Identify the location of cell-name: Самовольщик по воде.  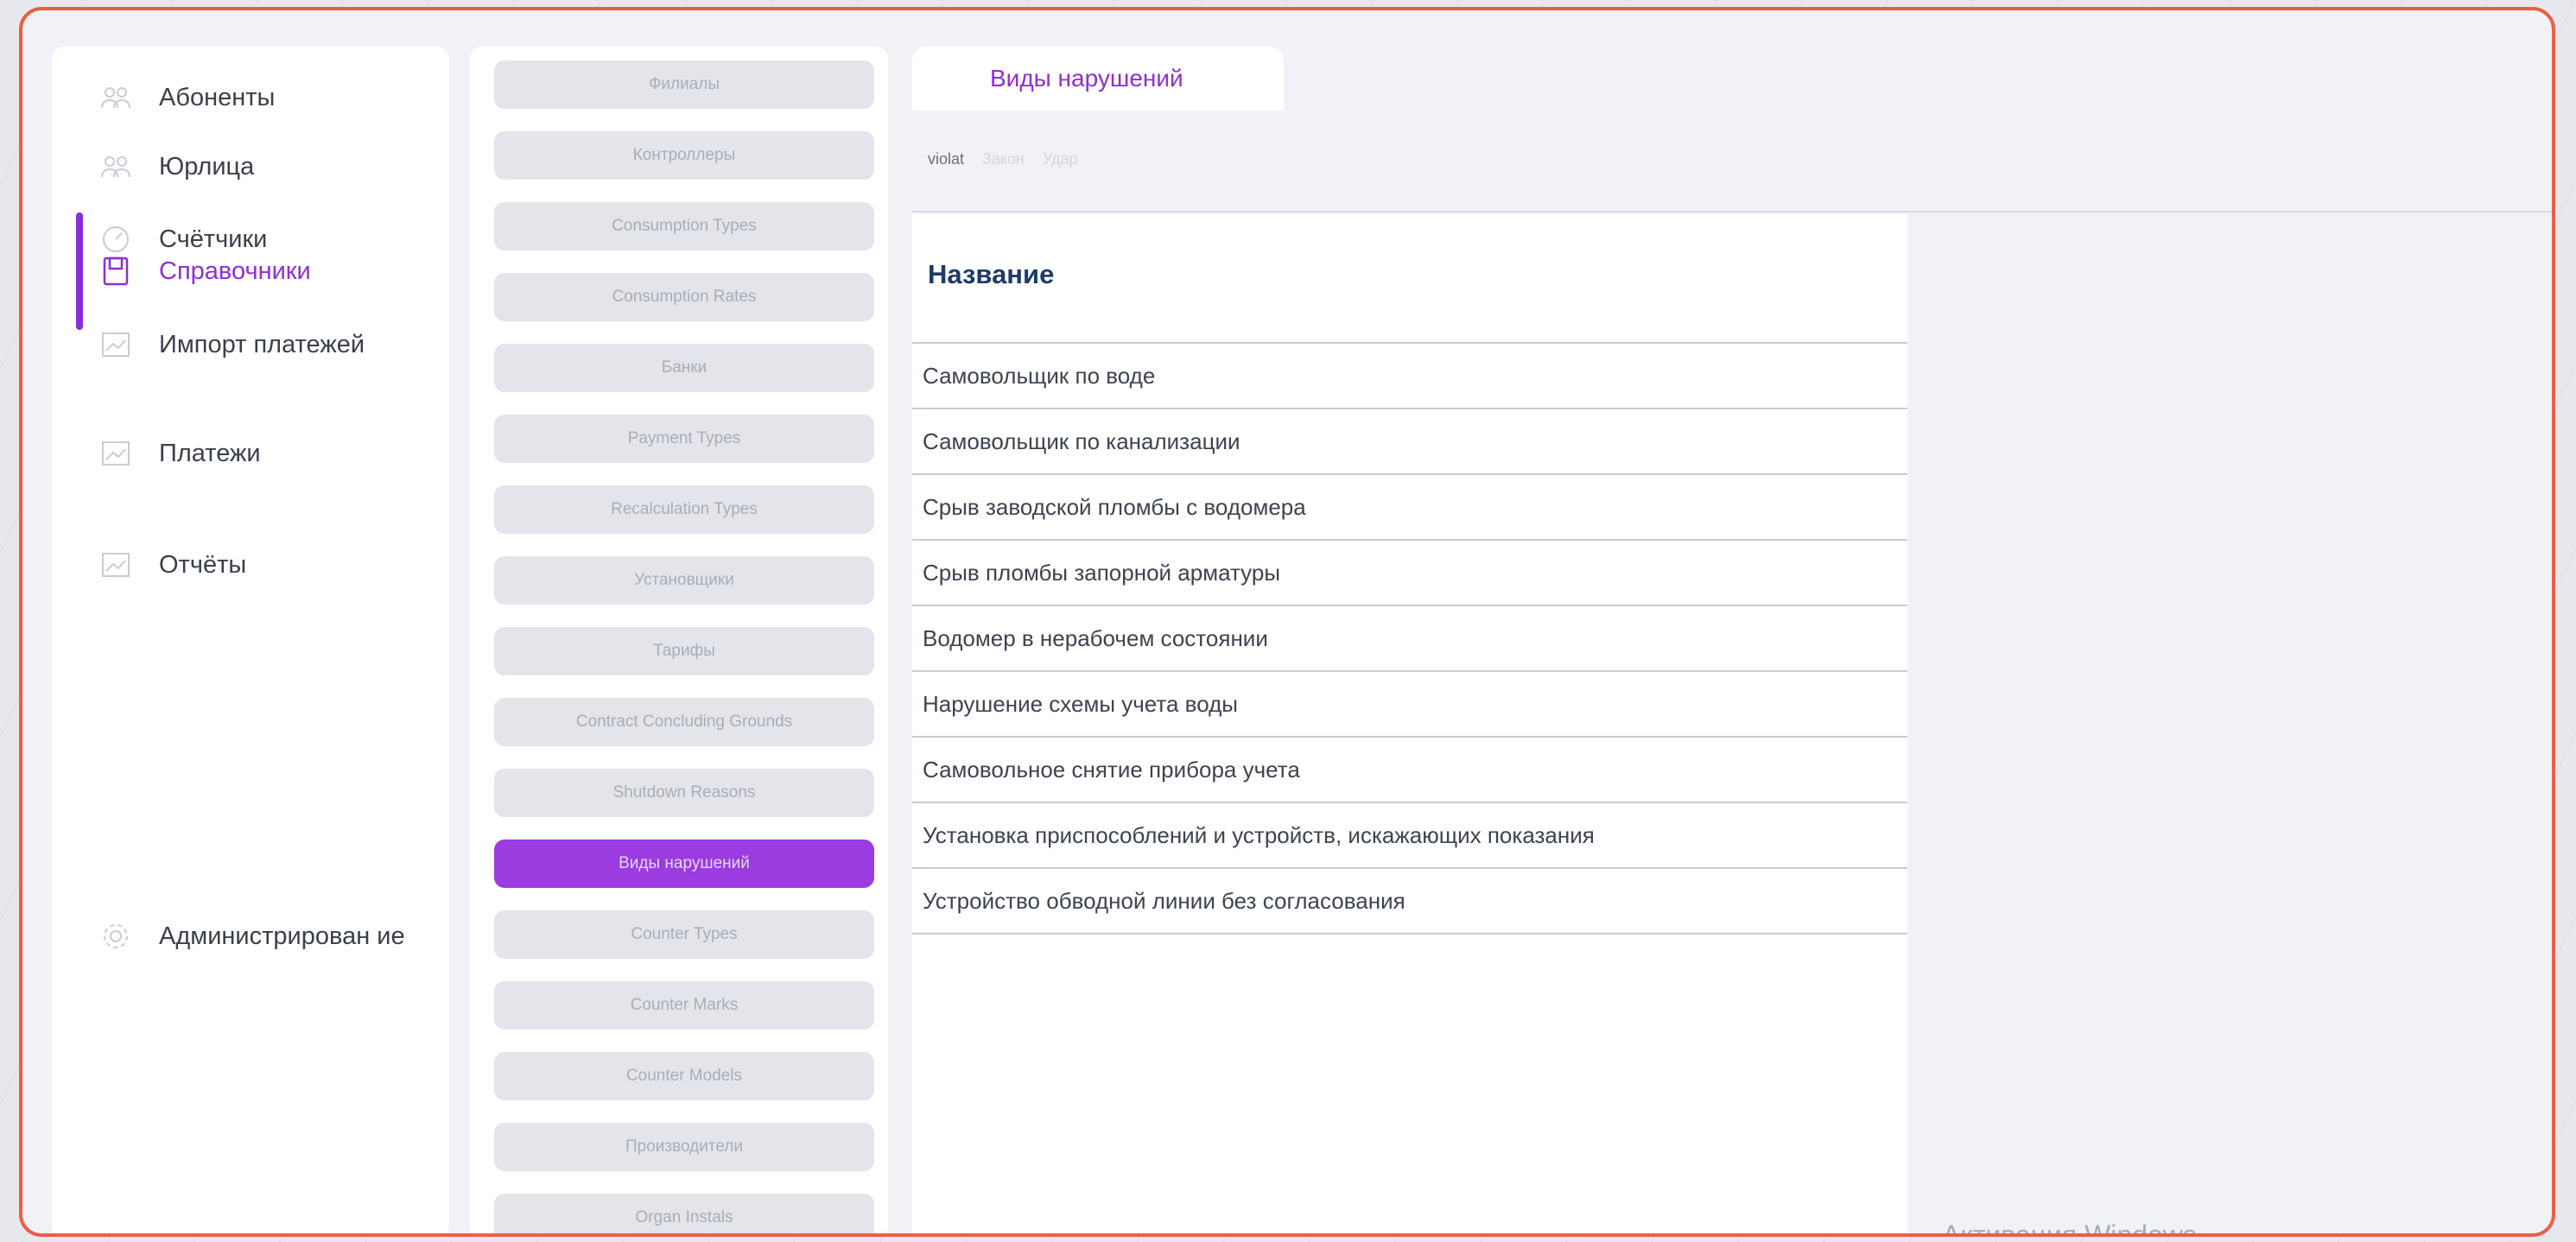
(1039, 375).